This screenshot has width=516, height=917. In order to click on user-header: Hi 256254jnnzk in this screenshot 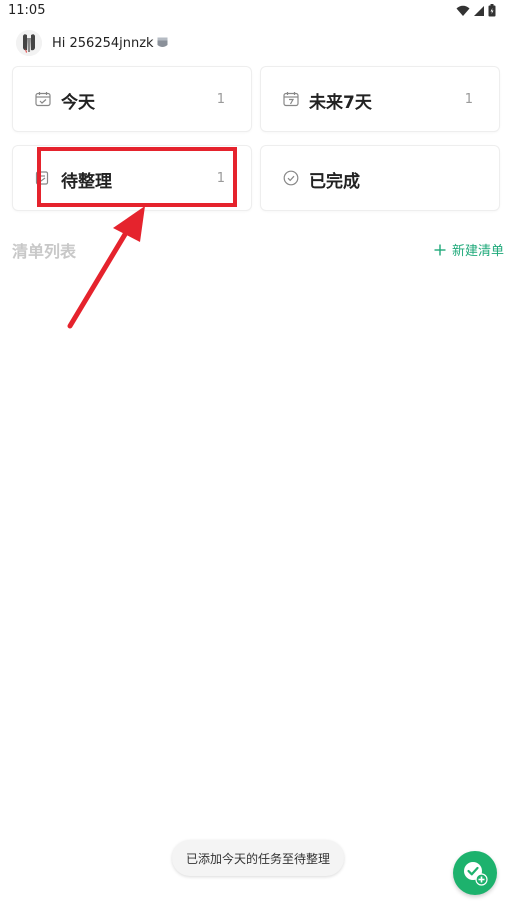, I will do `click(92, 43)`.